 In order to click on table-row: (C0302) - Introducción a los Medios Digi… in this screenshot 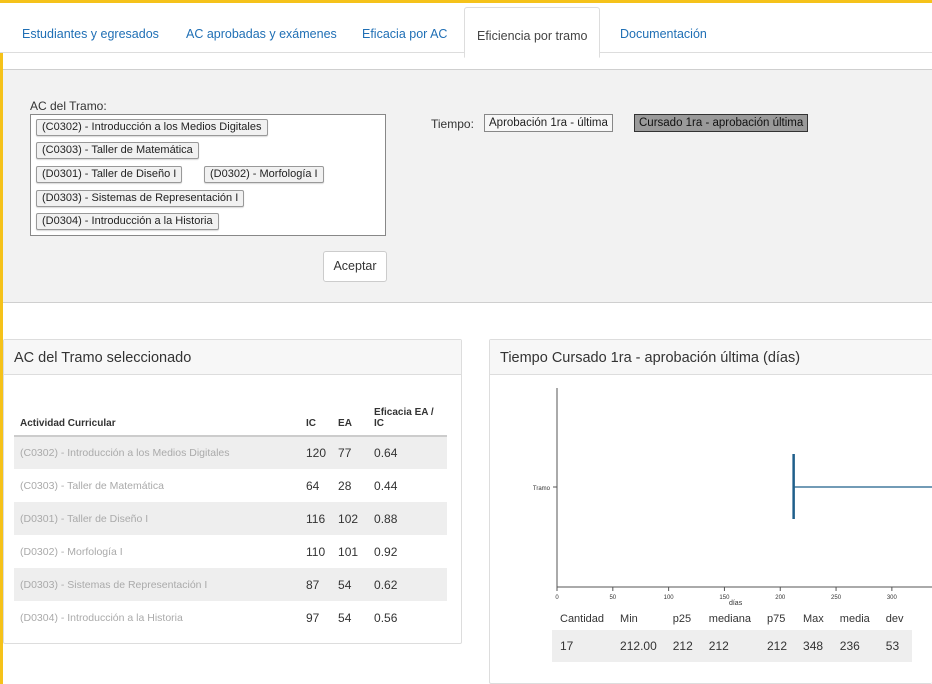, I will do `click(230, 452)`.